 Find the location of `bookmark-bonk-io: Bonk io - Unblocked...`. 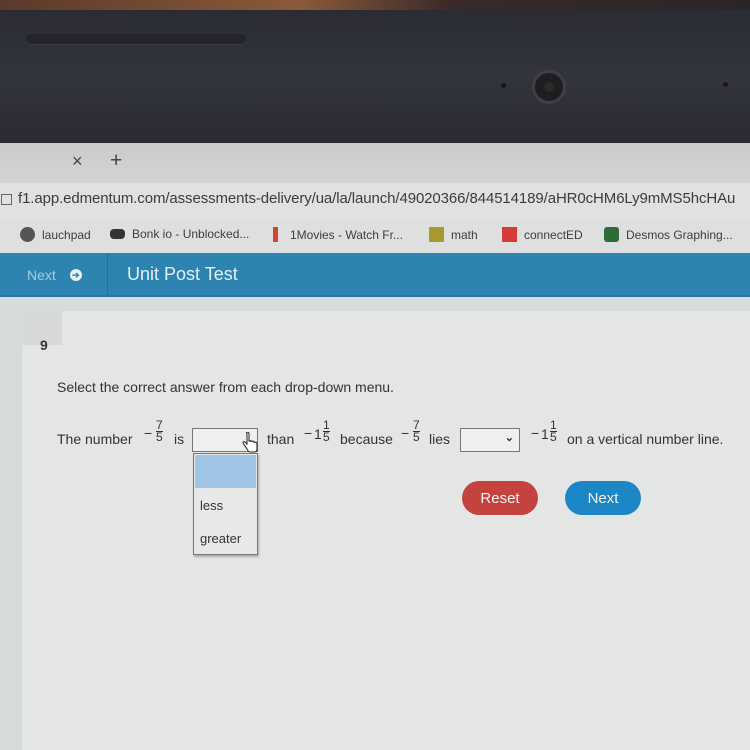

bookmark-bonk-io: Bonk io - Unblocked... is located at coordinates (179, 234).